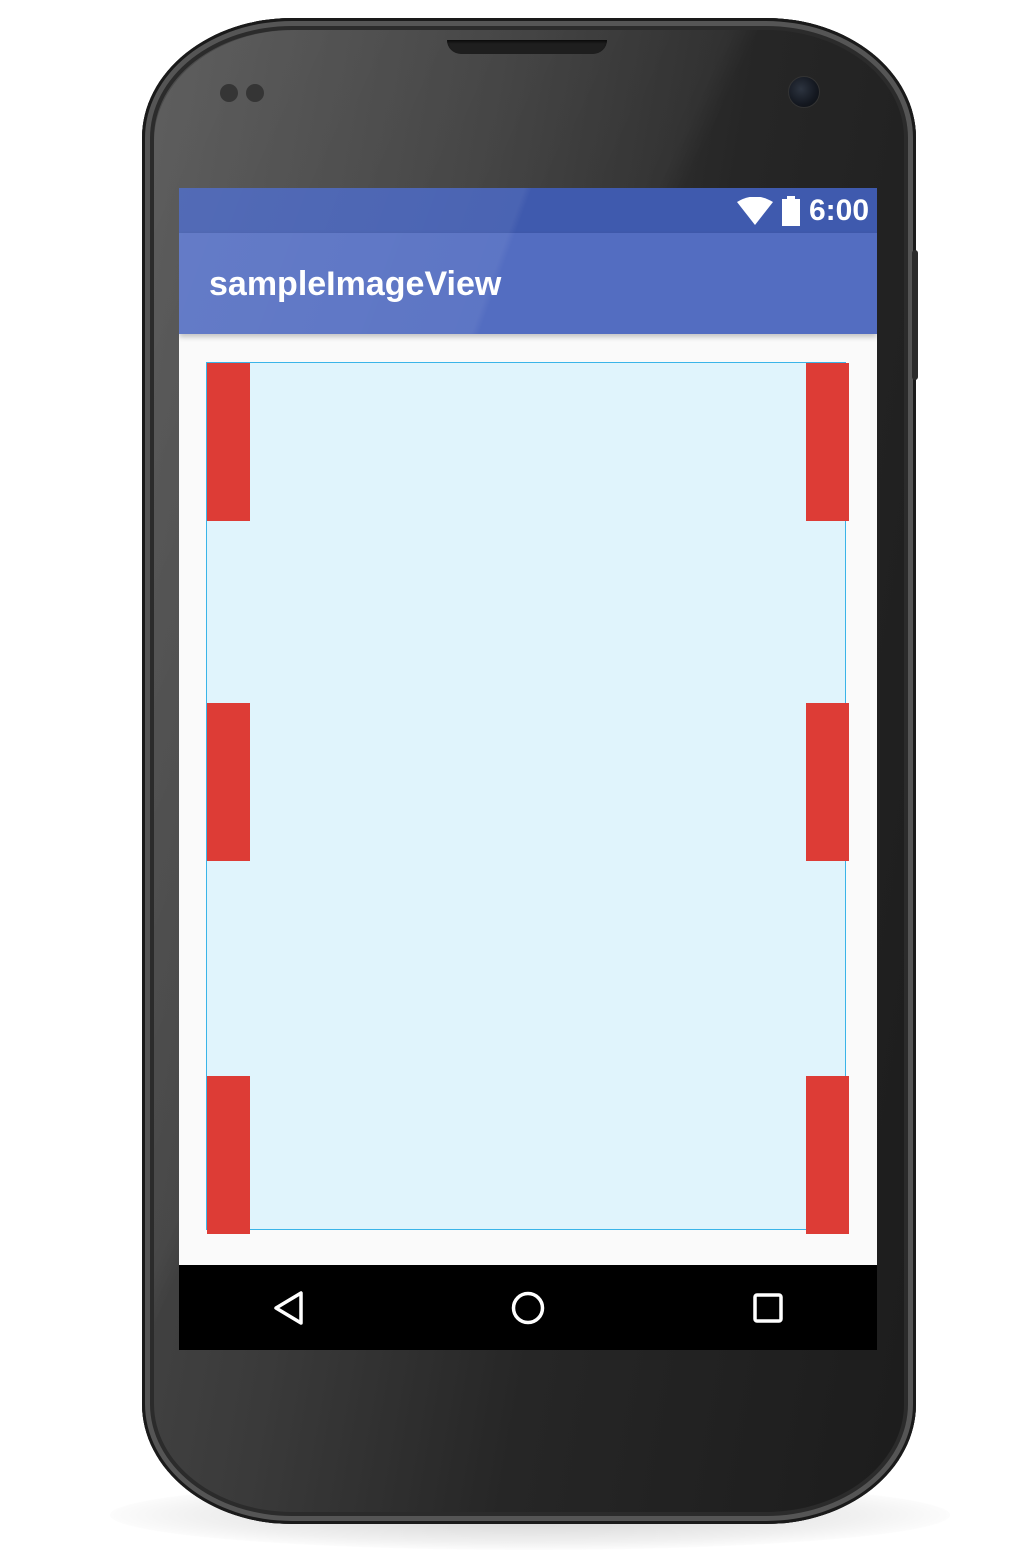 The height and width of the screenshot is (1568, 1016). I want to click on back-button, so click(289, 1308).